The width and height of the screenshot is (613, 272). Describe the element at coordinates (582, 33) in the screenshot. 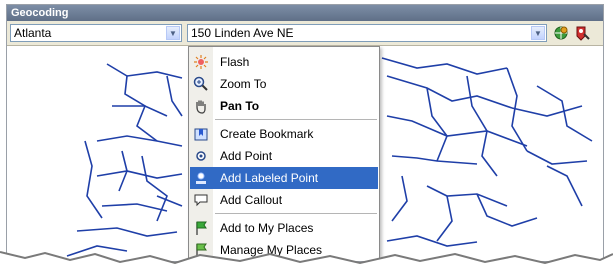

I see `reverse-geocode-icon` at that location.